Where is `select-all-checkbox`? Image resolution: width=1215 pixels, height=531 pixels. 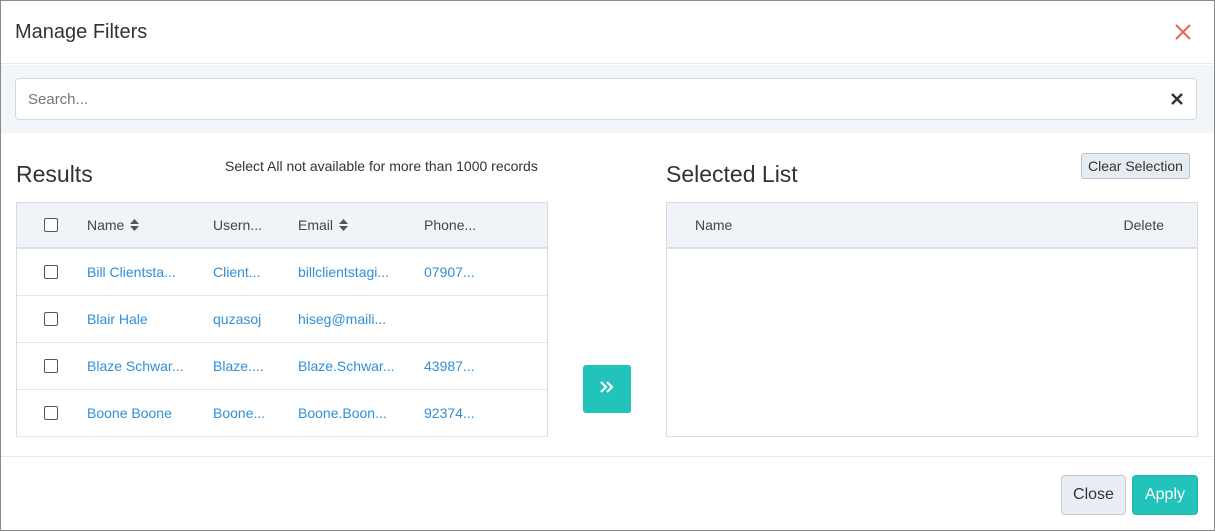 select-all-checkbox is located at coordinates (51, 225).